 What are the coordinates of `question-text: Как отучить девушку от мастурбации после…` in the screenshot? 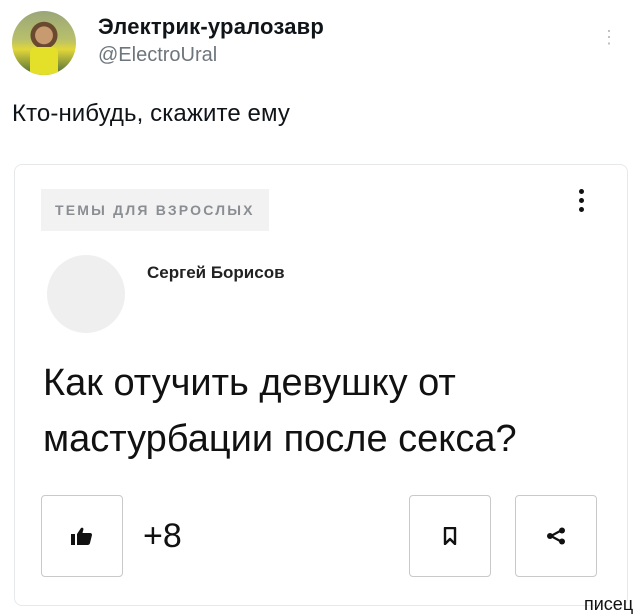 It's located at (280, 411).